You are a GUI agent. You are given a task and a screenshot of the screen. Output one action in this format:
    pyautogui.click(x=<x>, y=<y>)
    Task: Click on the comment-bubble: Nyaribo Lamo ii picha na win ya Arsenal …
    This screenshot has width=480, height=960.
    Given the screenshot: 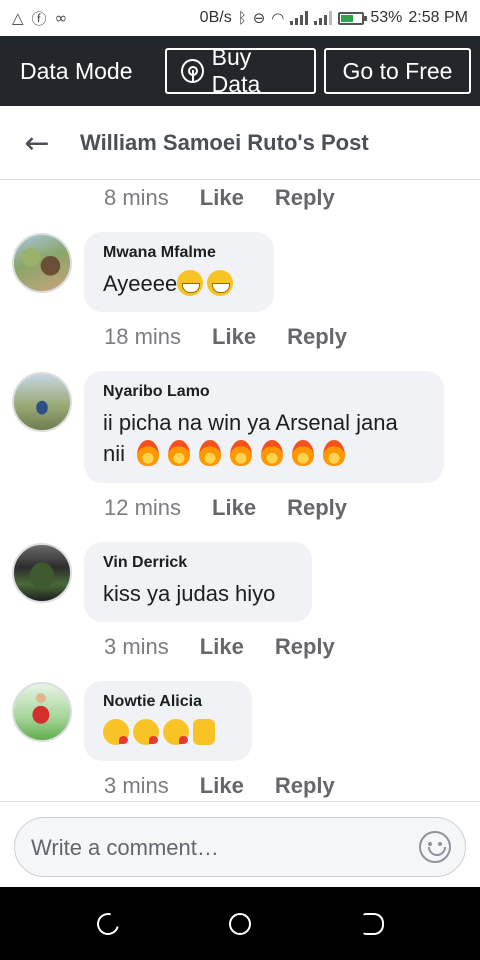 What is the action you would take?
    pyautogui.click(x=264, y=427)
    